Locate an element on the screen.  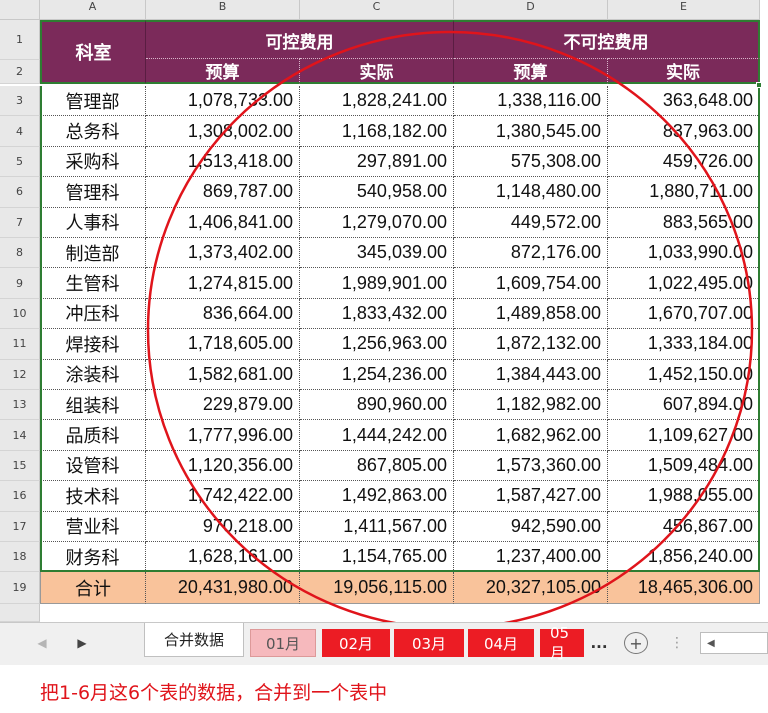
row-header-11: 11 is located at coordinates (20, 344).